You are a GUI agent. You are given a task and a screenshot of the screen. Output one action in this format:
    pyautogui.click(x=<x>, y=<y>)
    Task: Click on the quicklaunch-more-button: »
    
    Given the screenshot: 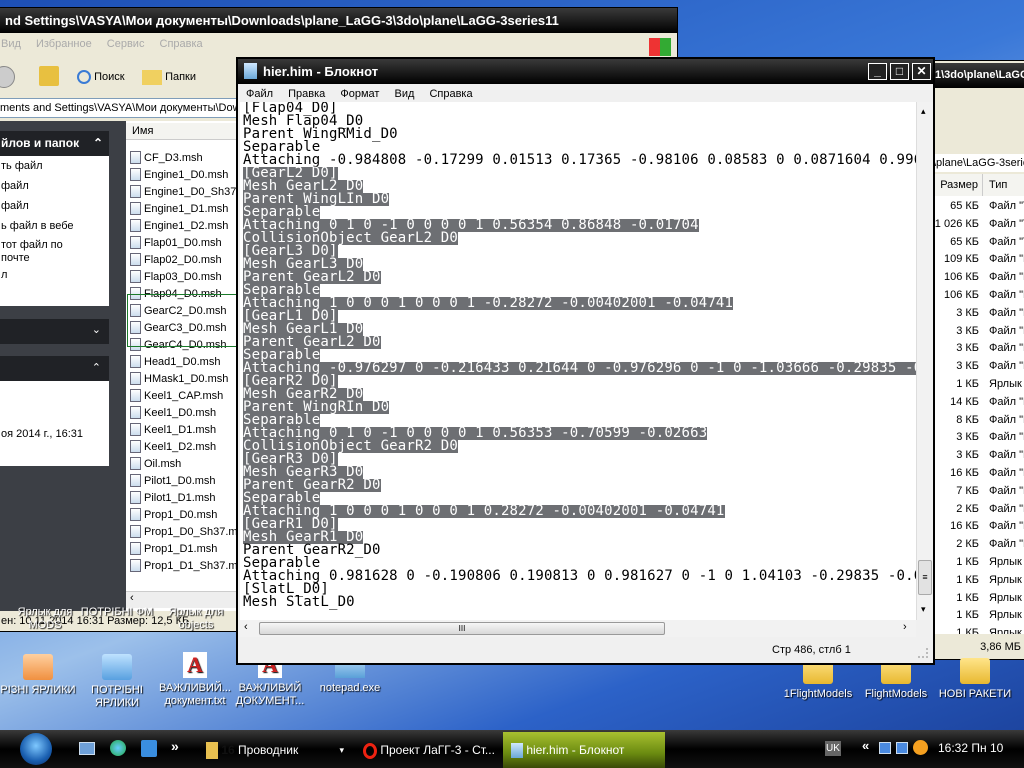 What is the action you would take?
    pyautogui.click(x=175, y=746)
    